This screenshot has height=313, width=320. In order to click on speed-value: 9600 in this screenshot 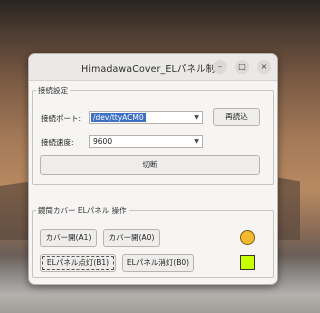, I will do `click(103, 141)`.